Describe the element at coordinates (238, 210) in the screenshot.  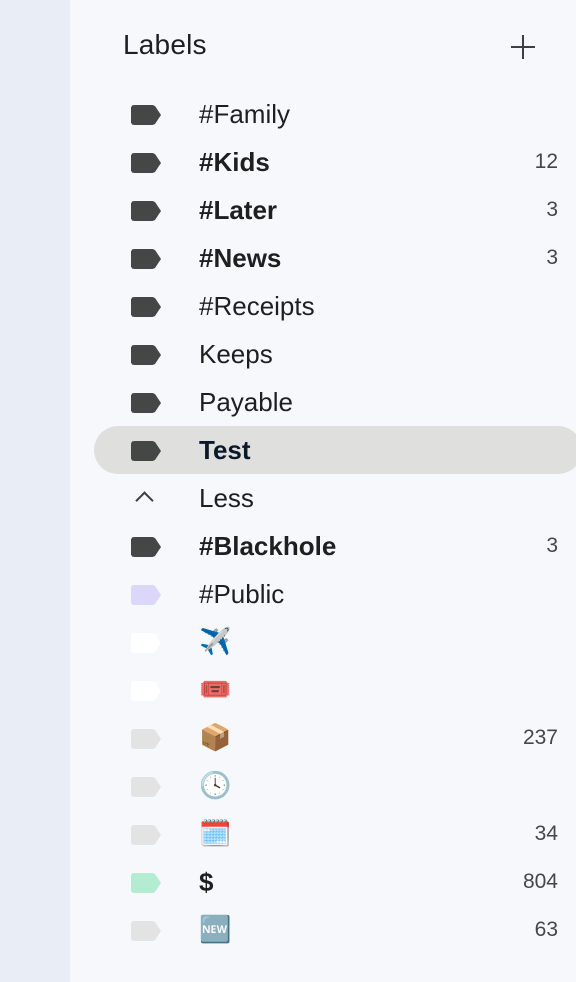
I see `label-name: #Later` at that location.